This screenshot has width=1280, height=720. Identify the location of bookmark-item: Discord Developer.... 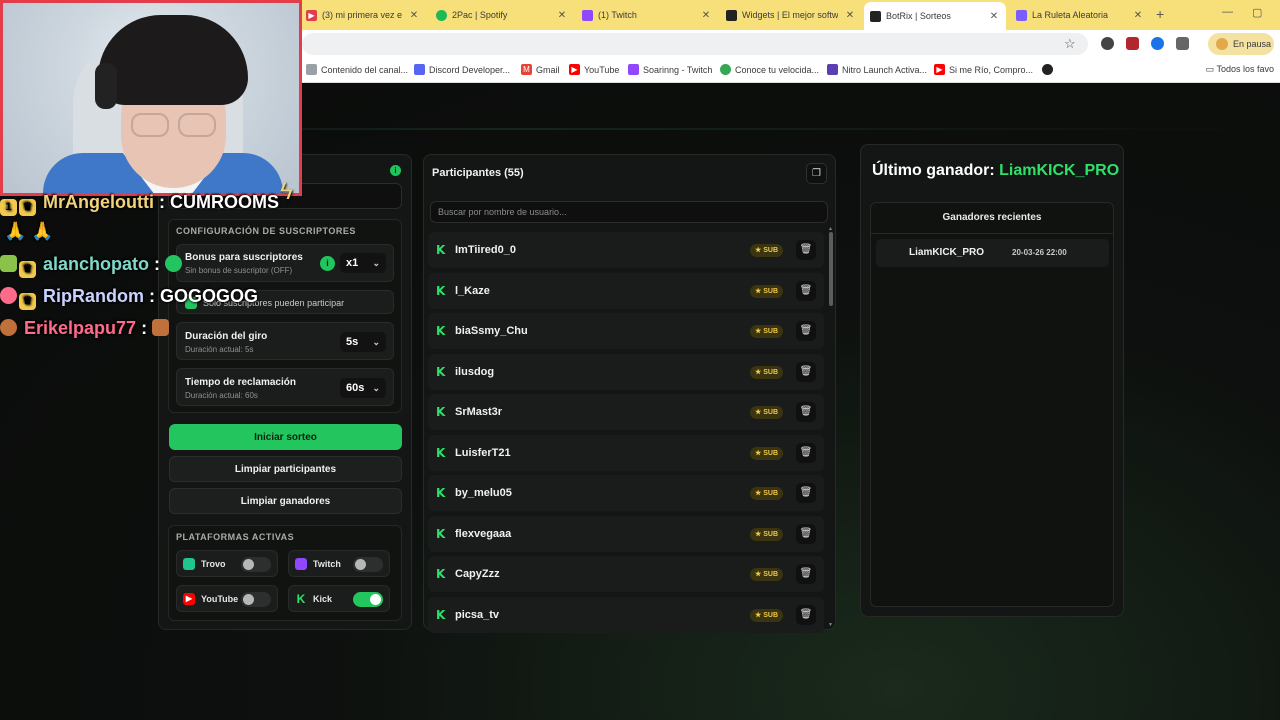
(462, 69).